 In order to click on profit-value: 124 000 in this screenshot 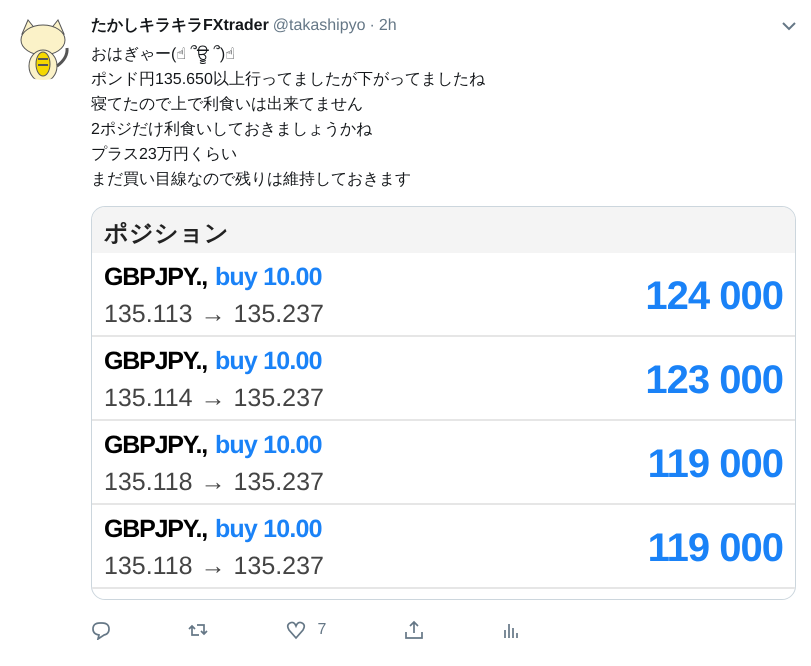, I will do `click(714, 296)`.